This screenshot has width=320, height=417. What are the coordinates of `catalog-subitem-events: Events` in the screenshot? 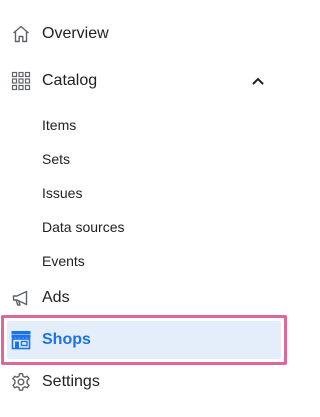 It's located at (63, 261).